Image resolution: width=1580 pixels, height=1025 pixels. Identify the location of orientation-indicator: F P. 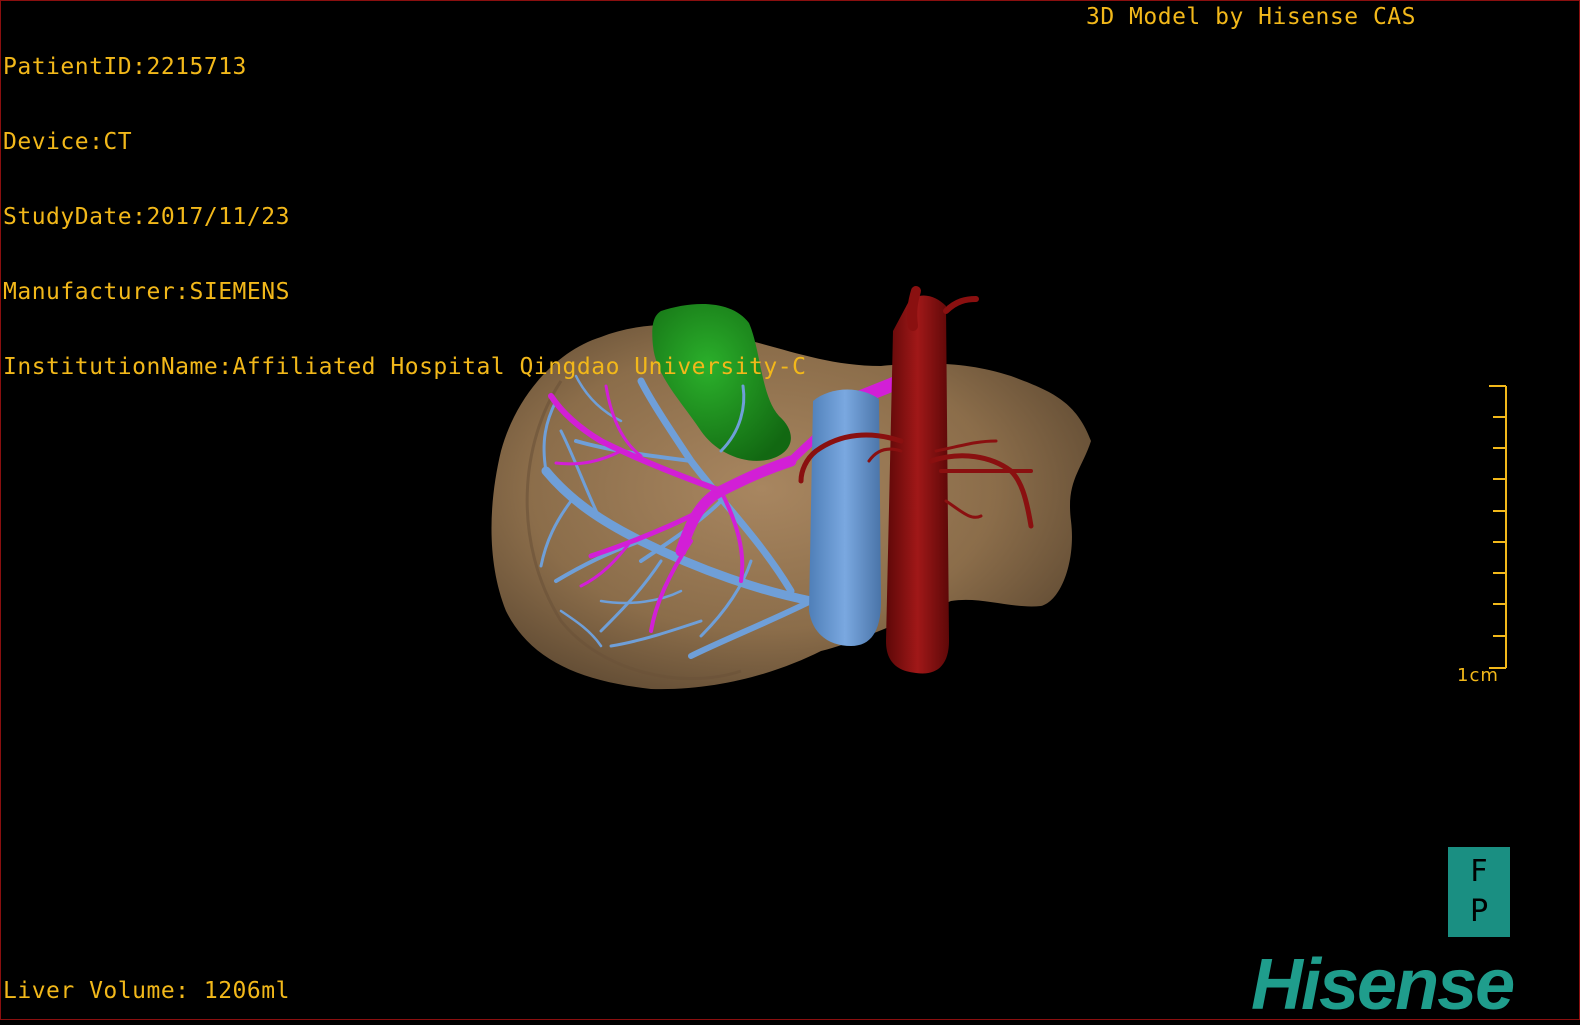
(1479, 892).